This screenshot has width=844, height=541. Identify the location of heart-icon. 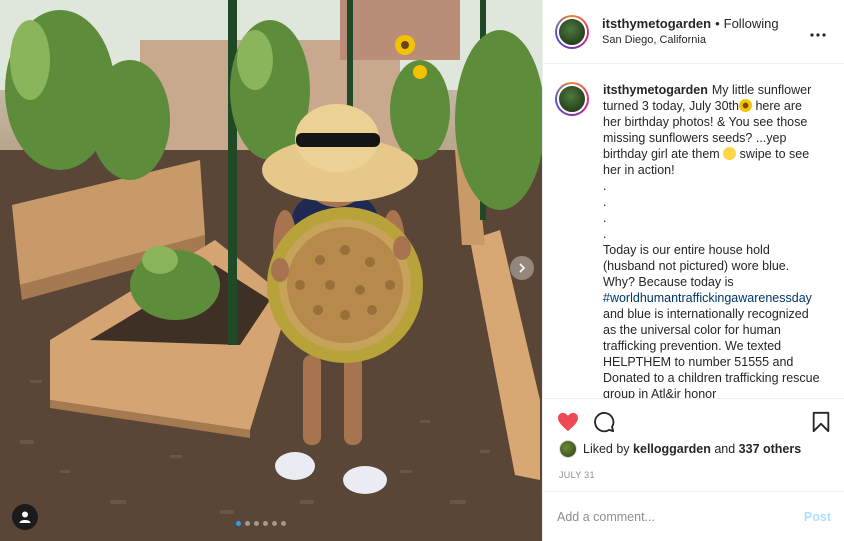
(568, 421).